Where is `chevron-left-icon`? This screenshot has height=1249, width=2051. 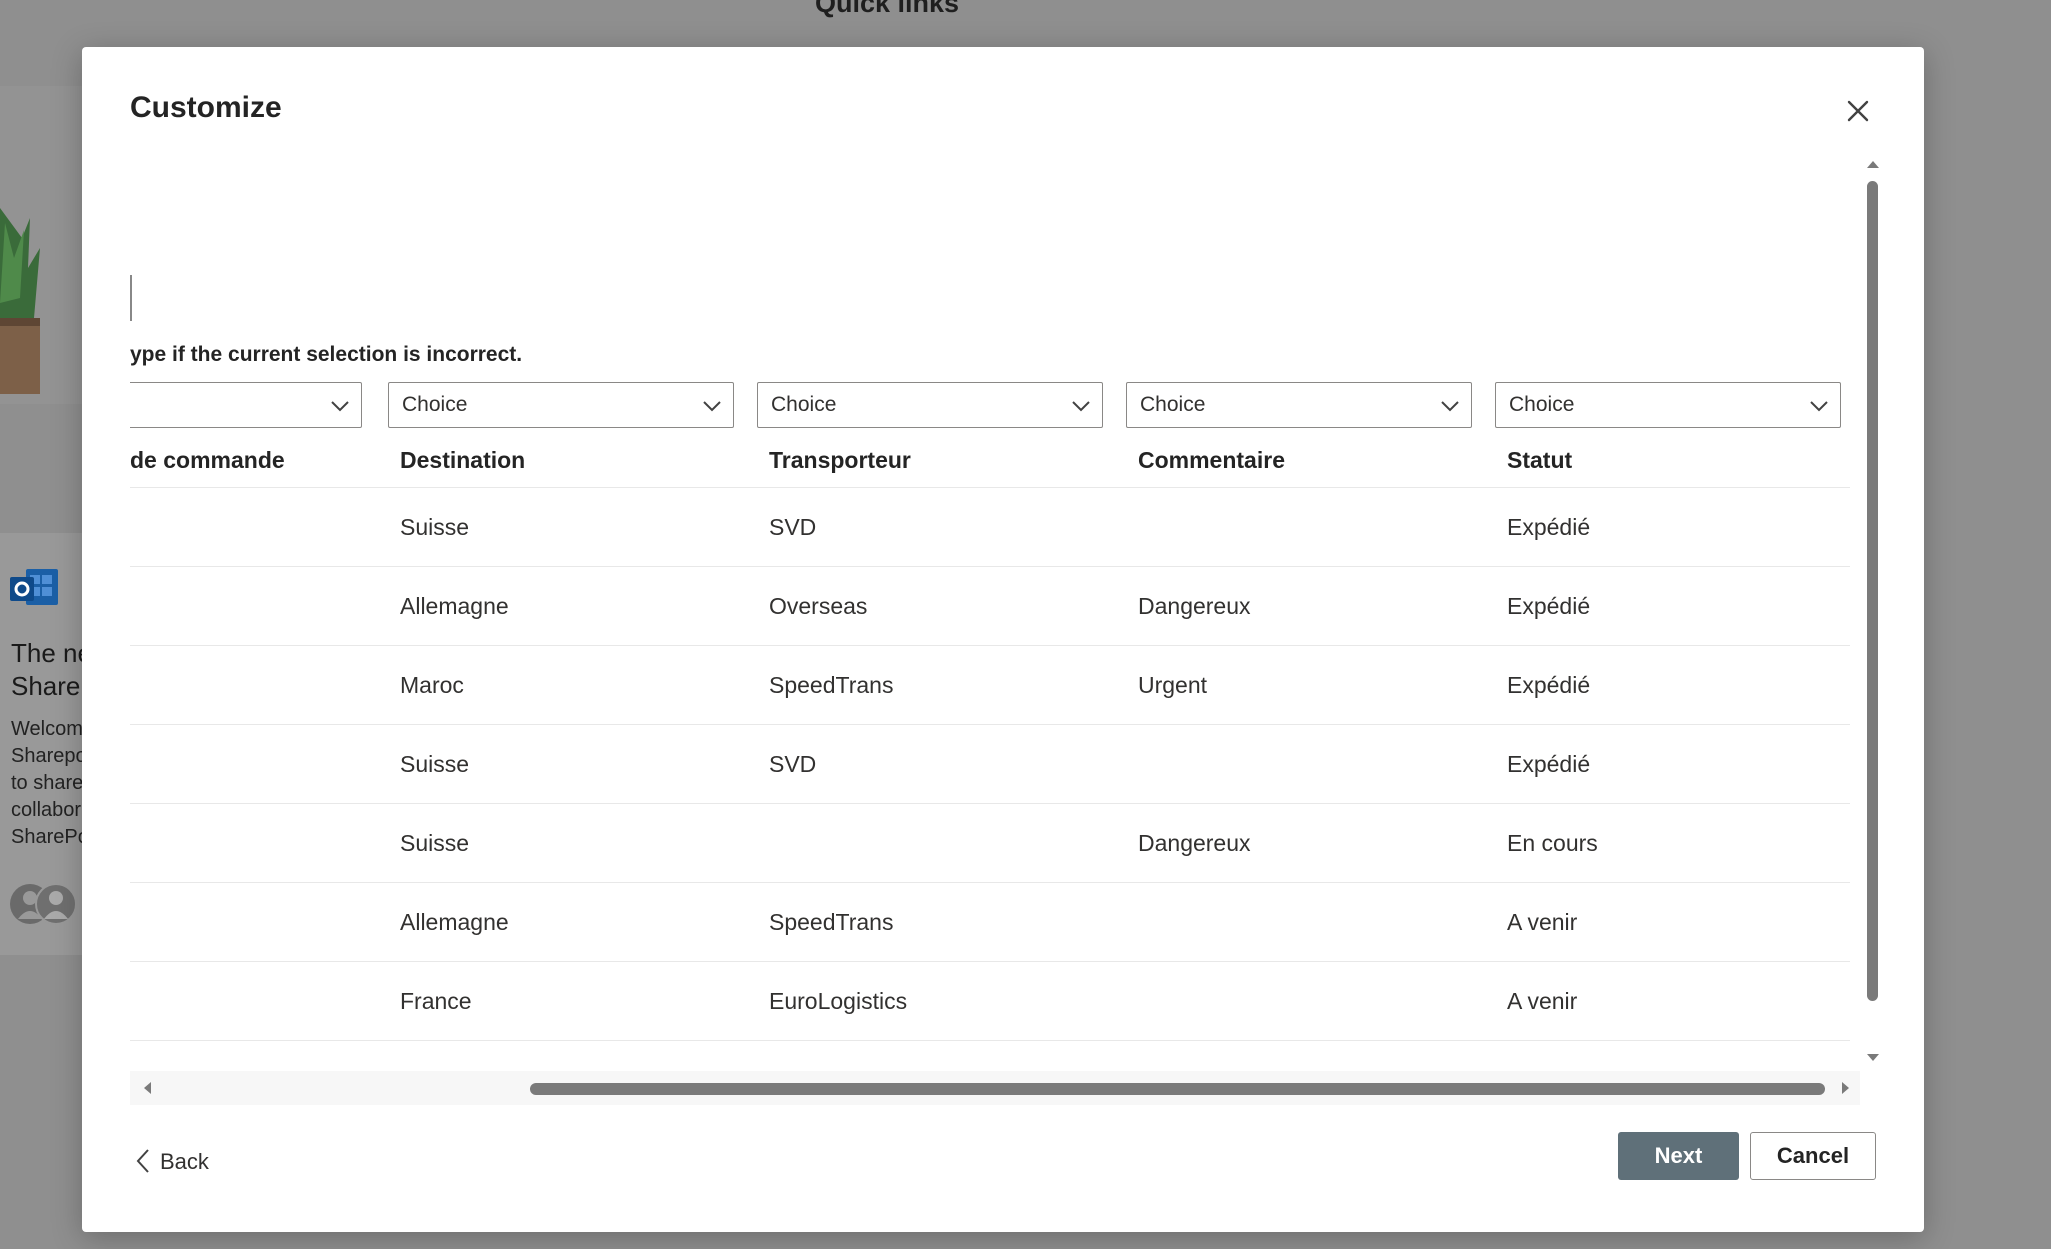
chevron-left-icon is located at coordinates (142, 1161).